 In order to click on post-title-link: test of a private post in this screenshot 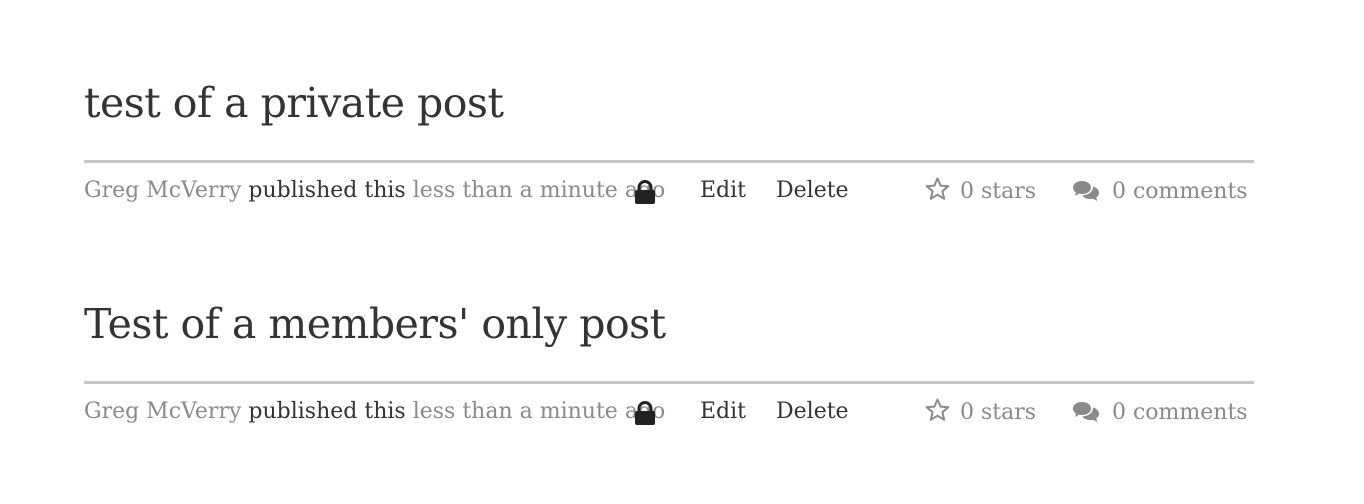, I will do `click(669, 103)`.